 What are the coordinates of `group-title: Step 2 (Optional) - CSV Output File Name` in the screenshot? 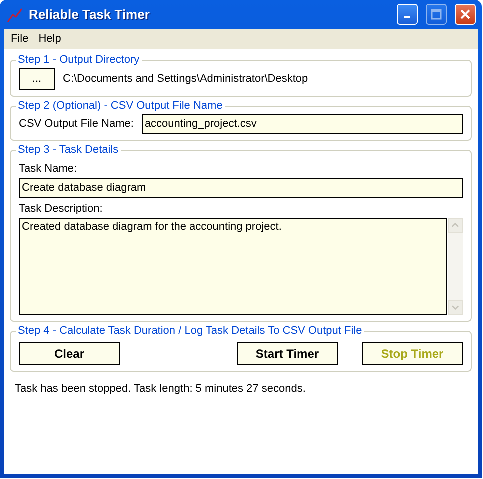 It's located at (120, 106).